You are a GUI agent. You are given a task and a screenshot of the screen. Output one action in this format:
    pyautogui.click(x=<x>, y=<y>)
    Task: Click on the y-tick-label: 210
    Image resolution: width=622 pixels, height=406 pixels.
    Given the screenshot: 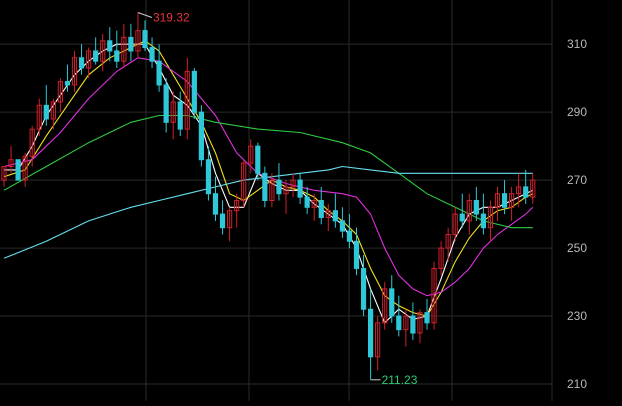 What is the action you would take?
    pyautogui.click(x=577, y=384)
    